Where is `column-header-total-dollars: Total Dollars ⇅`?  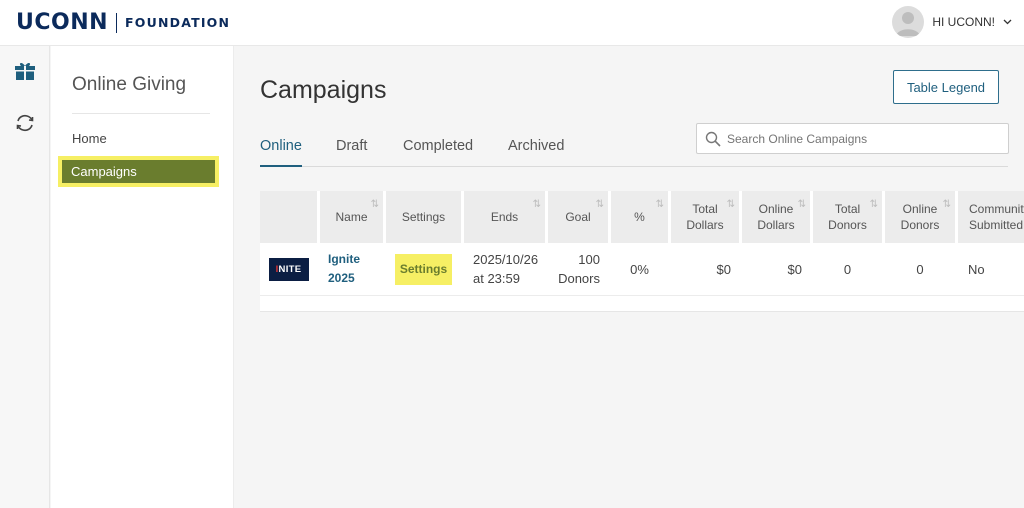
column-header-total-dollars: Total Dollars ⇅ is located at coordinates (705, 217).